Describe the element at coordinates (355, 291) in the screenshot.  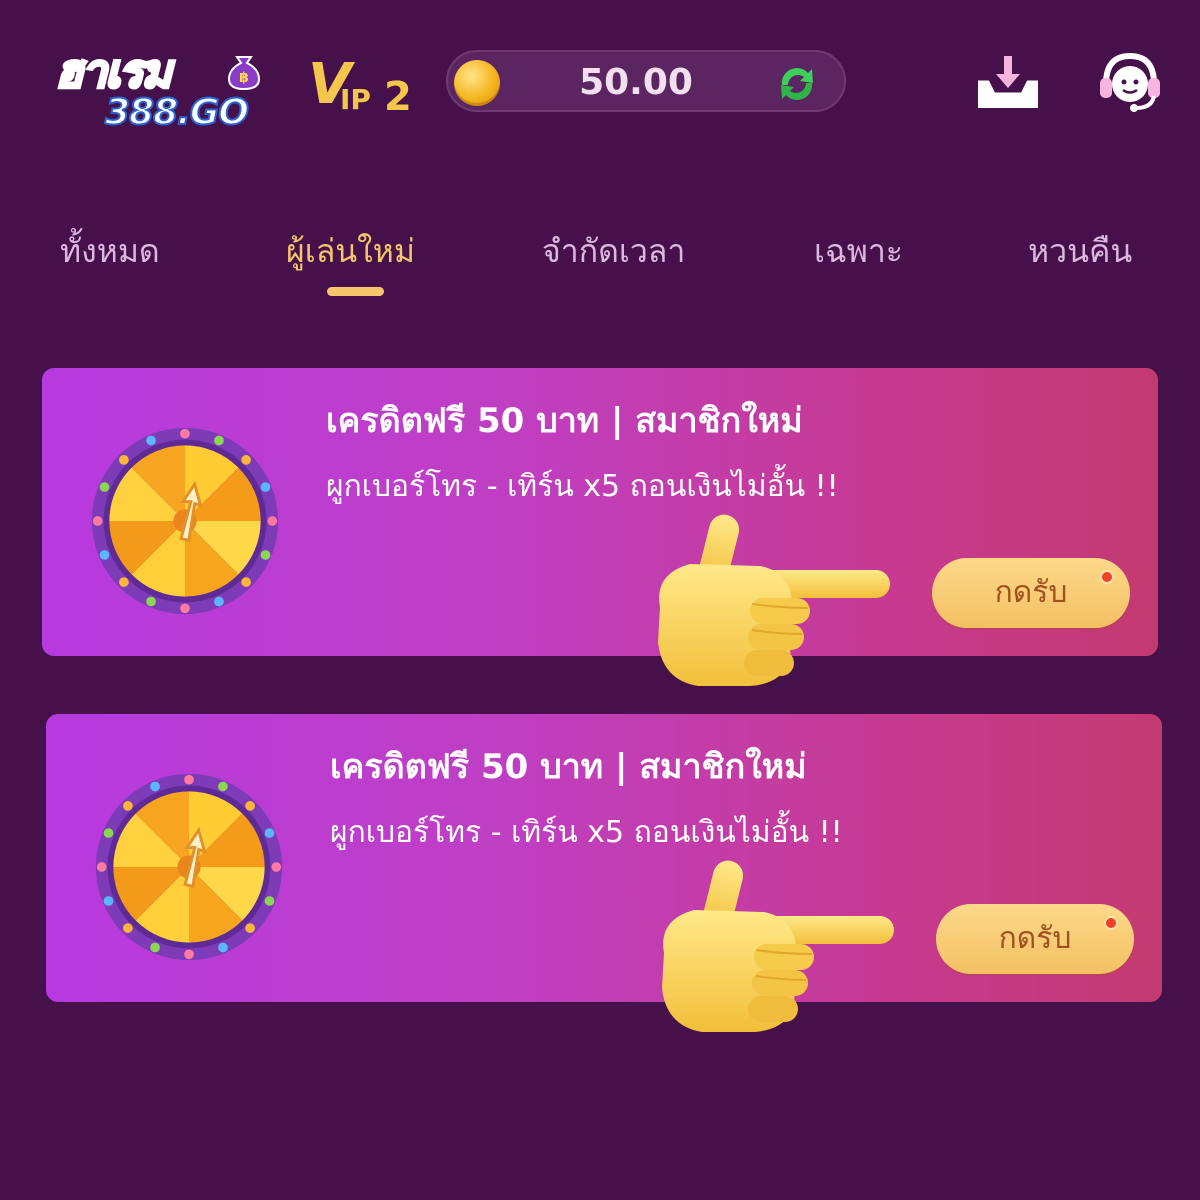
I see `active-tab-indicator` at that location.